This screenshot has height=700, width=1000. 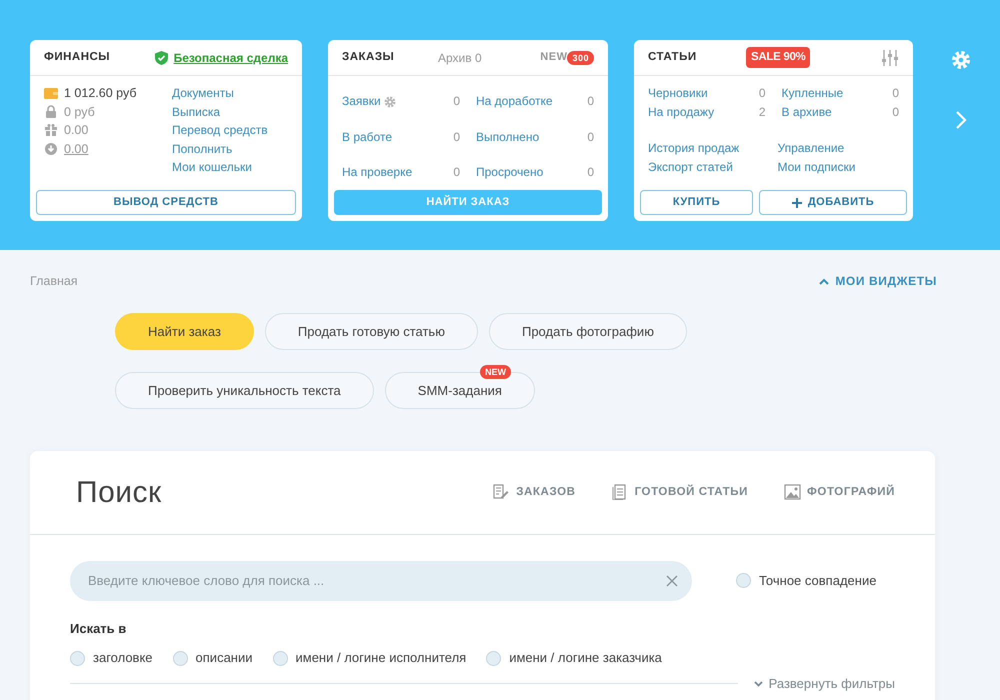 I want to click on balance-value: 0 руб, so click(x=79, y=112).